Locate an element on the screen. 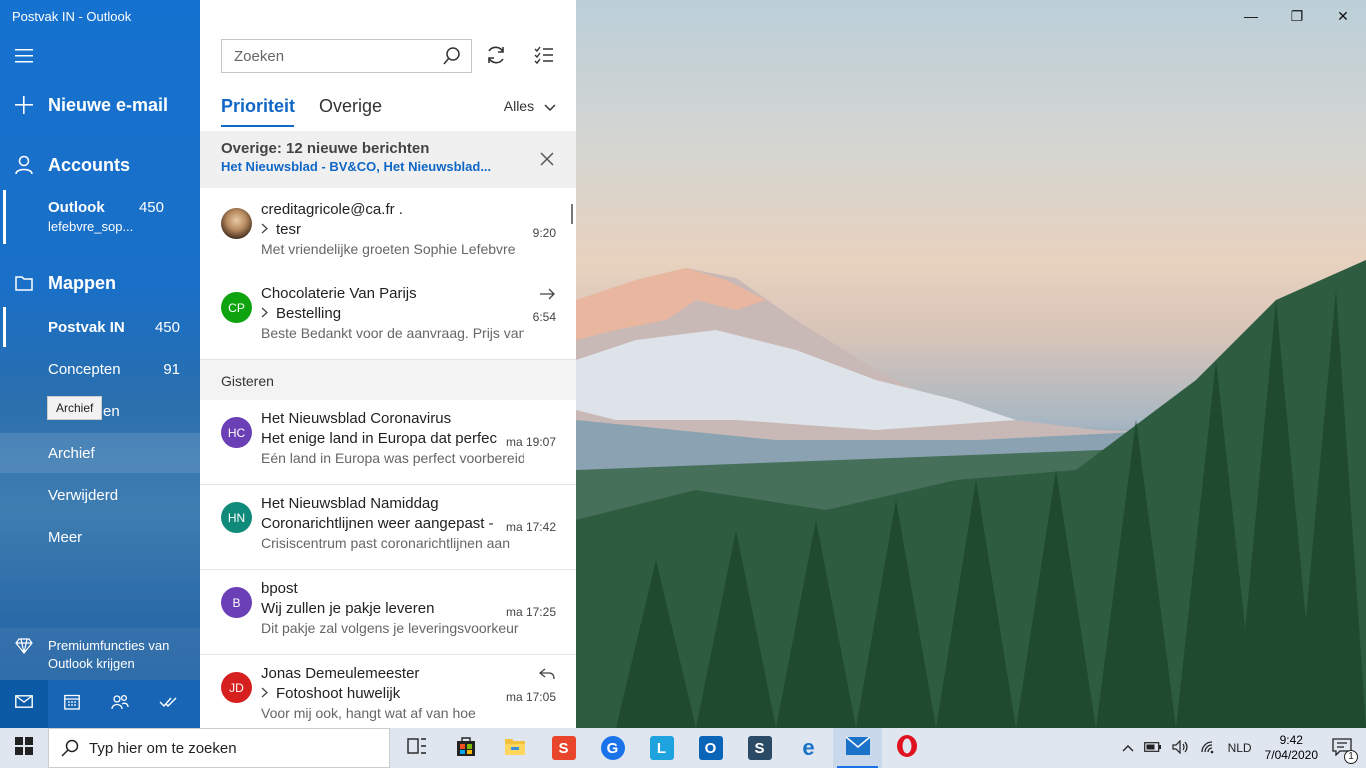  folder-postvak-in: Postvak IN 450 is located at coordinates (100, 327).